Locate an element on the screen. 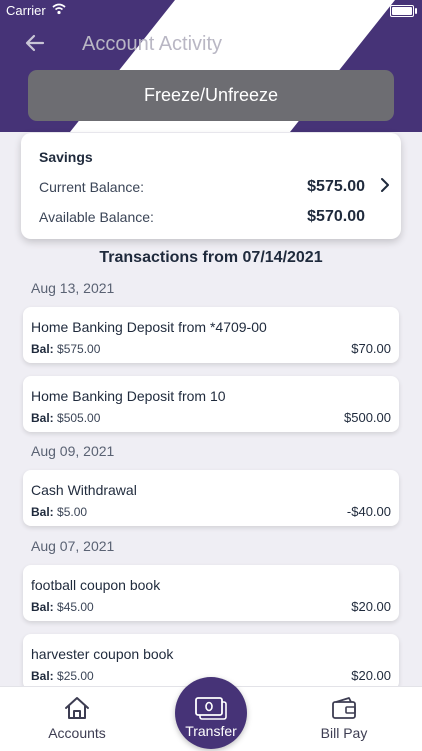 The height and width of the screenshot is (751, 422). transaction-balance: Bal: $25.00 is located at coordinates (62, 676).